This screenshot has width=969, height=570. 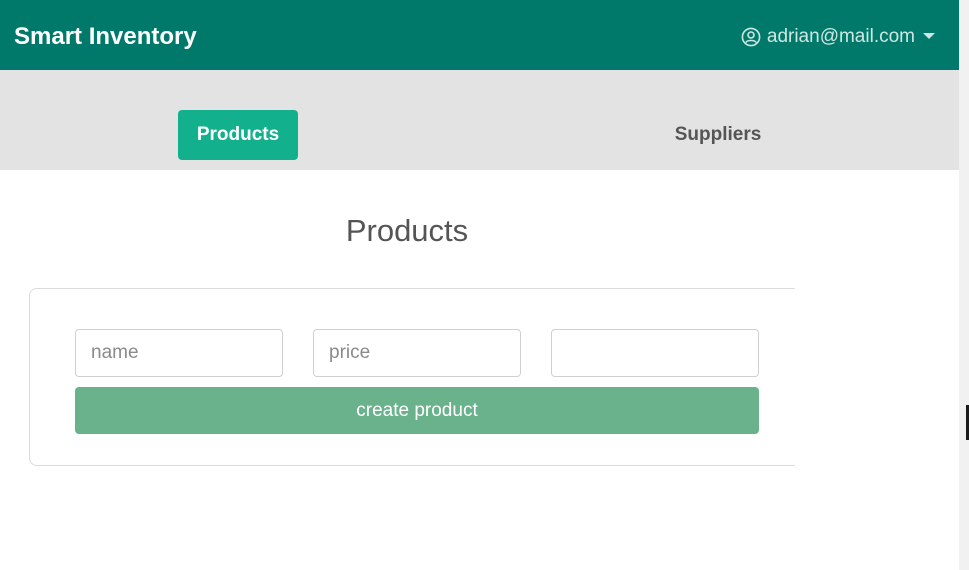 What do you see at coordinates (179, 353) in the screenshot?
I see `name-input` at bounding box center [179, 353].